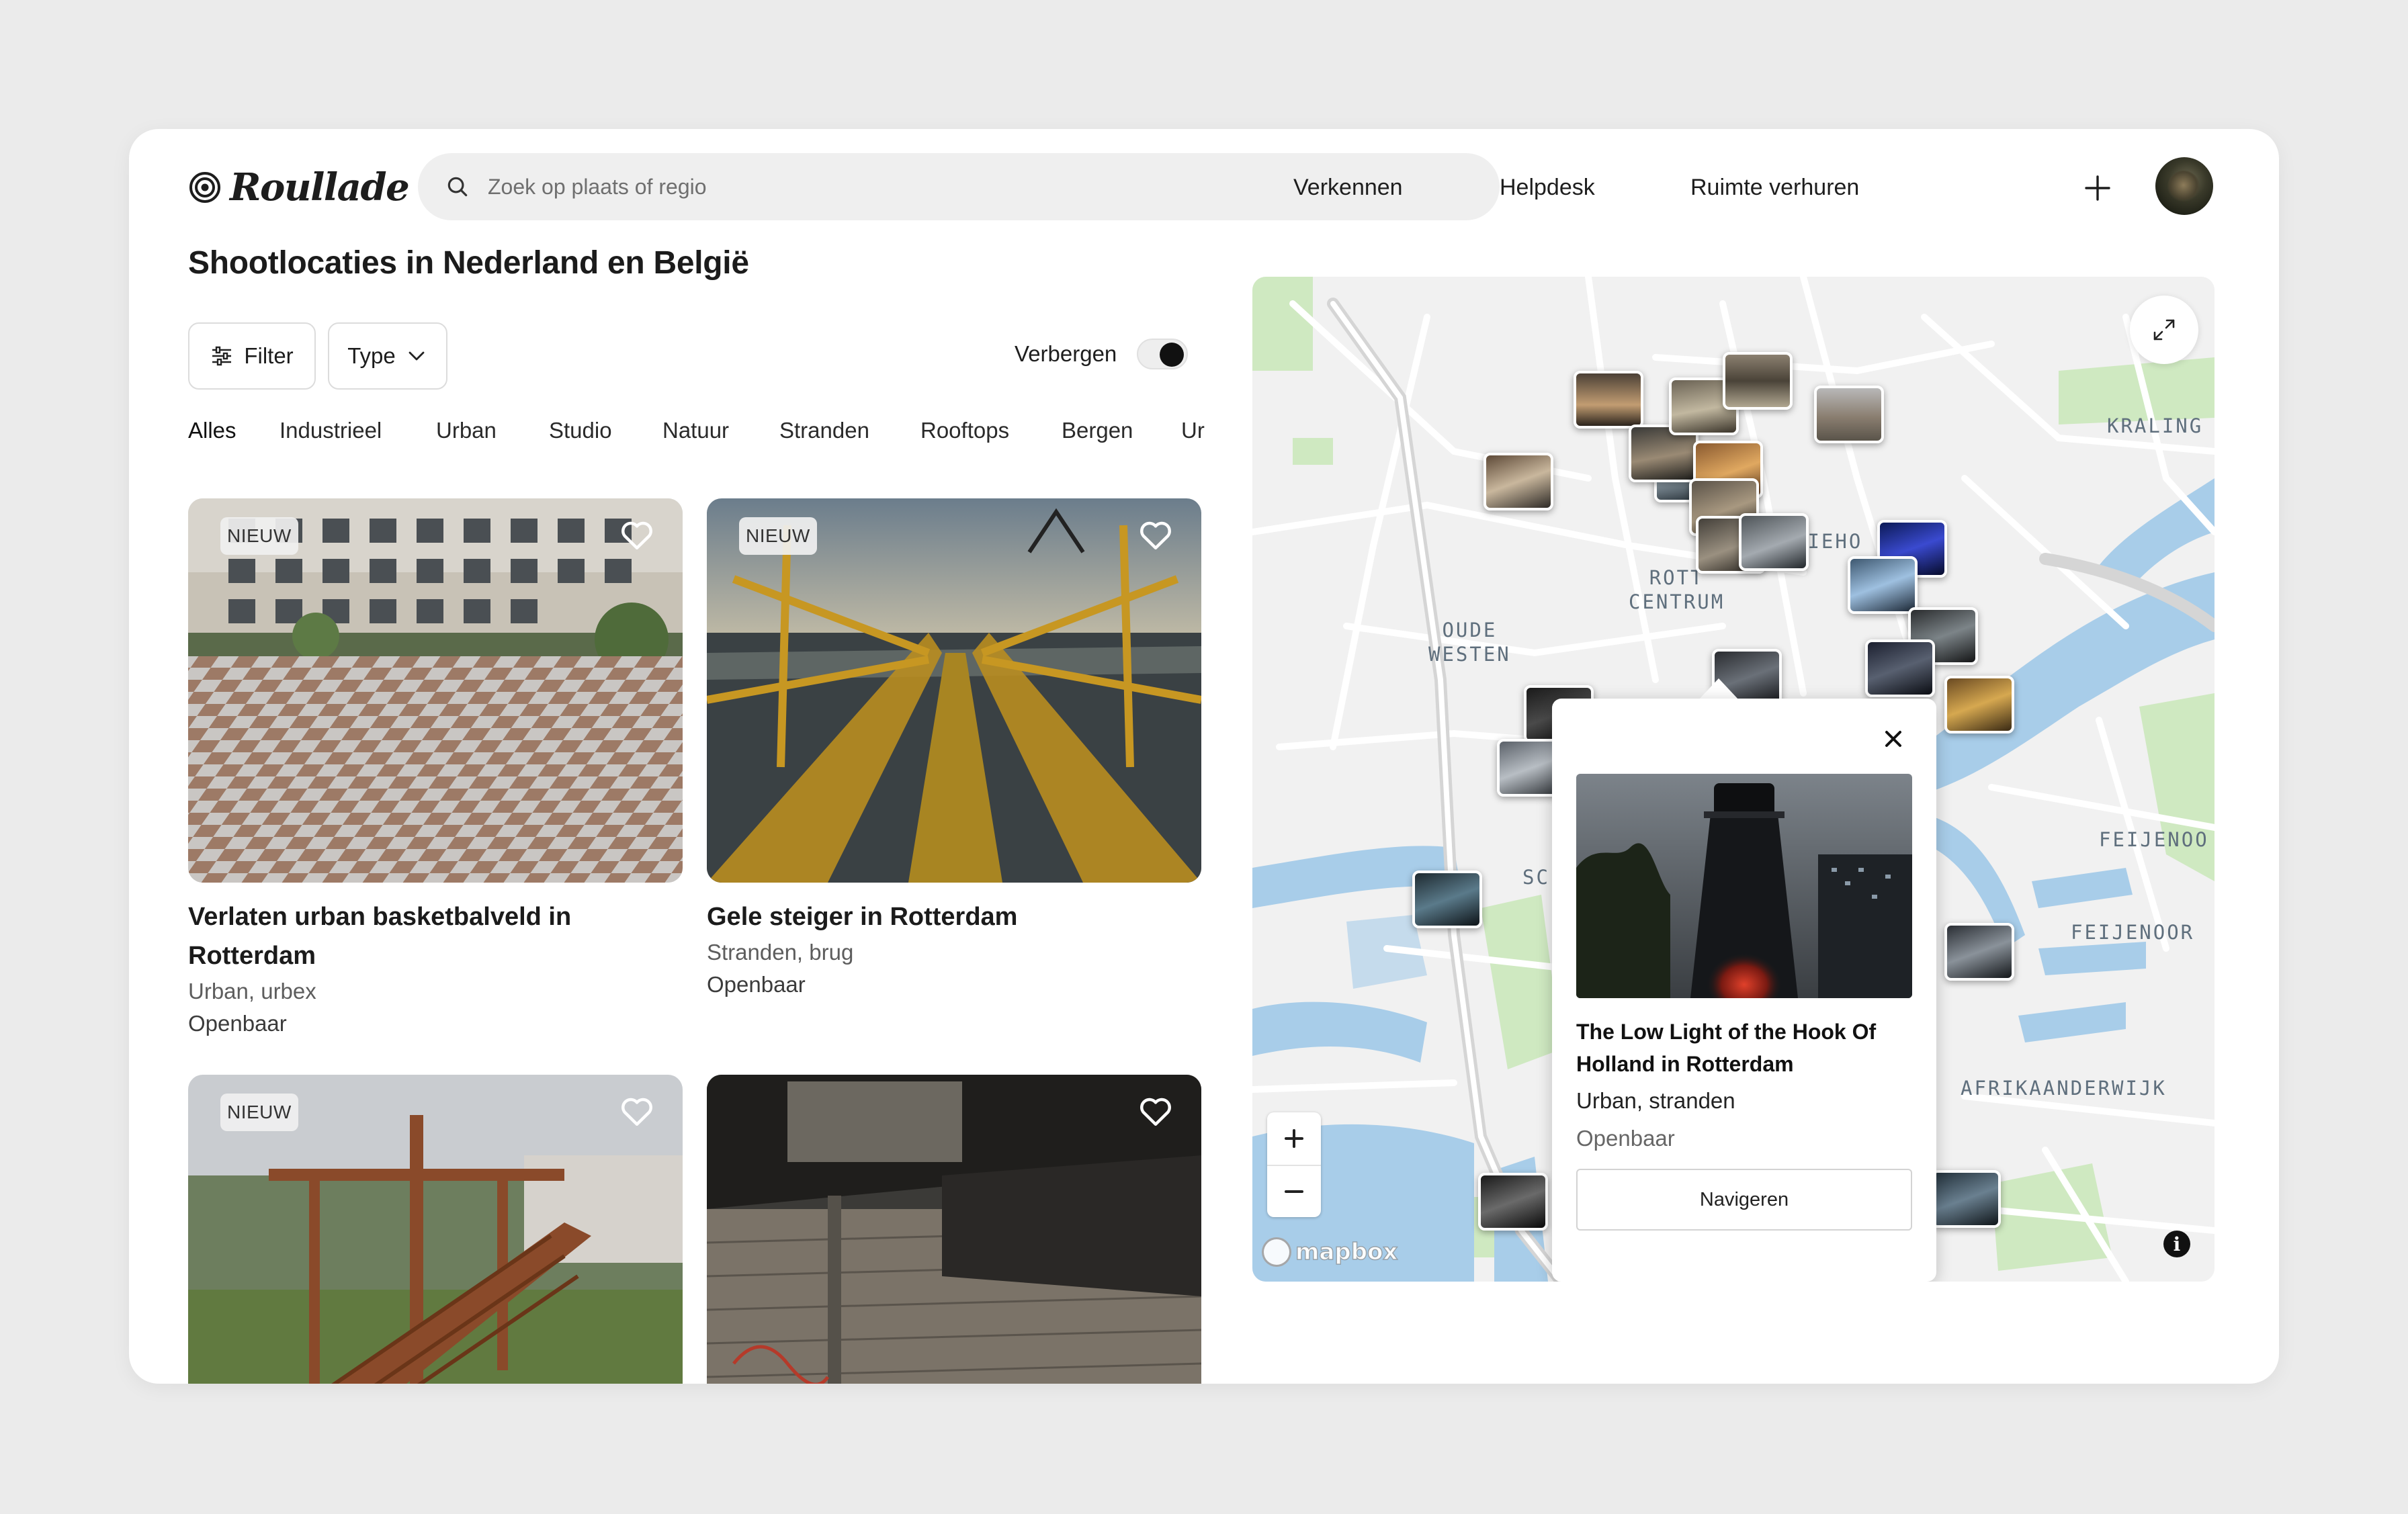  Describe the element at coordinates (469, 263) in the screenshot. I see `page-title: Shootlocaties in Nederland en België` at that location.